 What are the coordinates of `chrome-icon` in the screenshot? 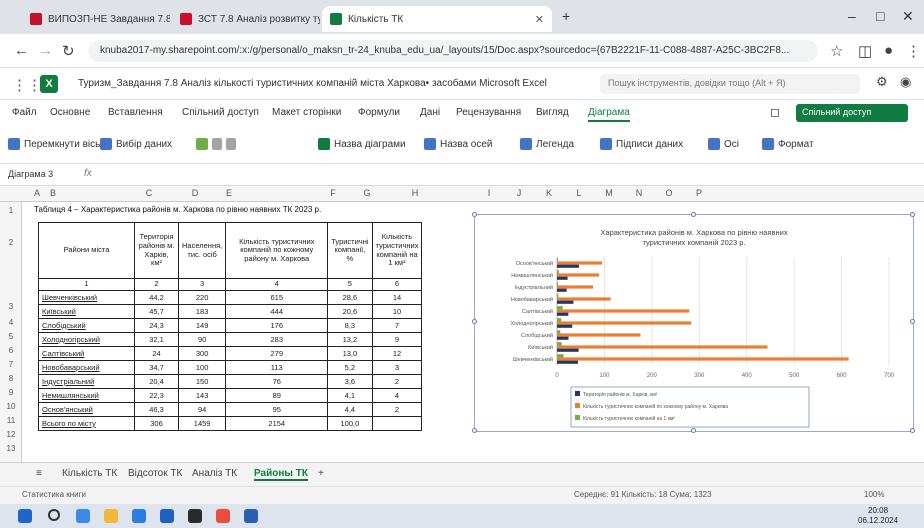 It's located at (223, 516).